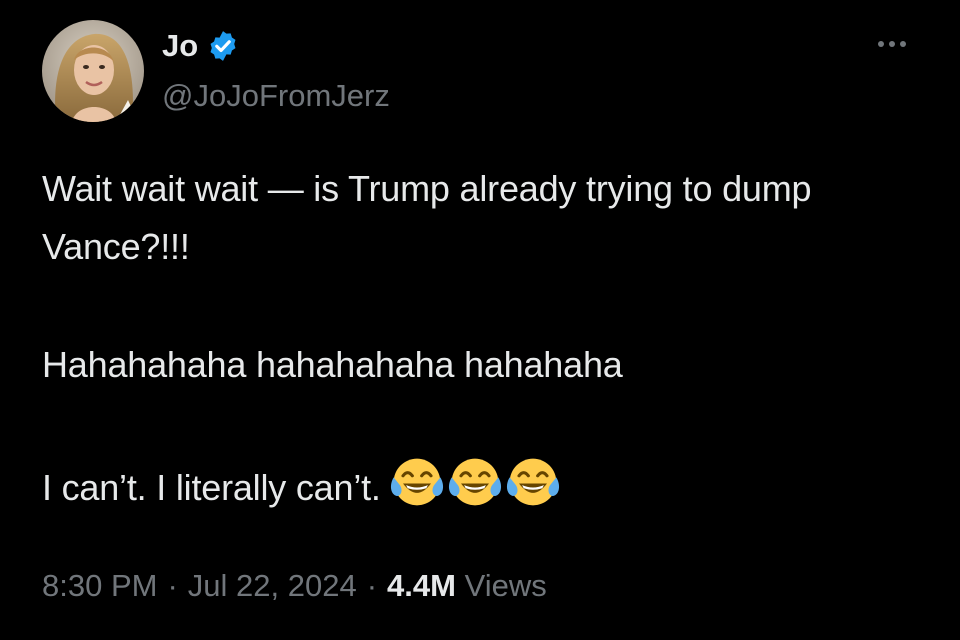 This screenshot has width=960, height=640. I want to click on tweet-date: Jul 22, 2024, so click(272, 585).